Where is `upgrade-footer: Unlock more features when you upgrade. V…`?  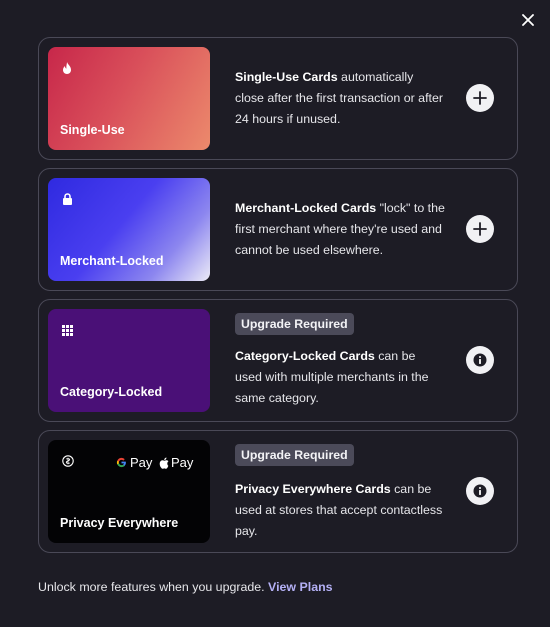 upgrade-footer: Unlock more features when you upgrade. V… is located at coordinates (185, 587).